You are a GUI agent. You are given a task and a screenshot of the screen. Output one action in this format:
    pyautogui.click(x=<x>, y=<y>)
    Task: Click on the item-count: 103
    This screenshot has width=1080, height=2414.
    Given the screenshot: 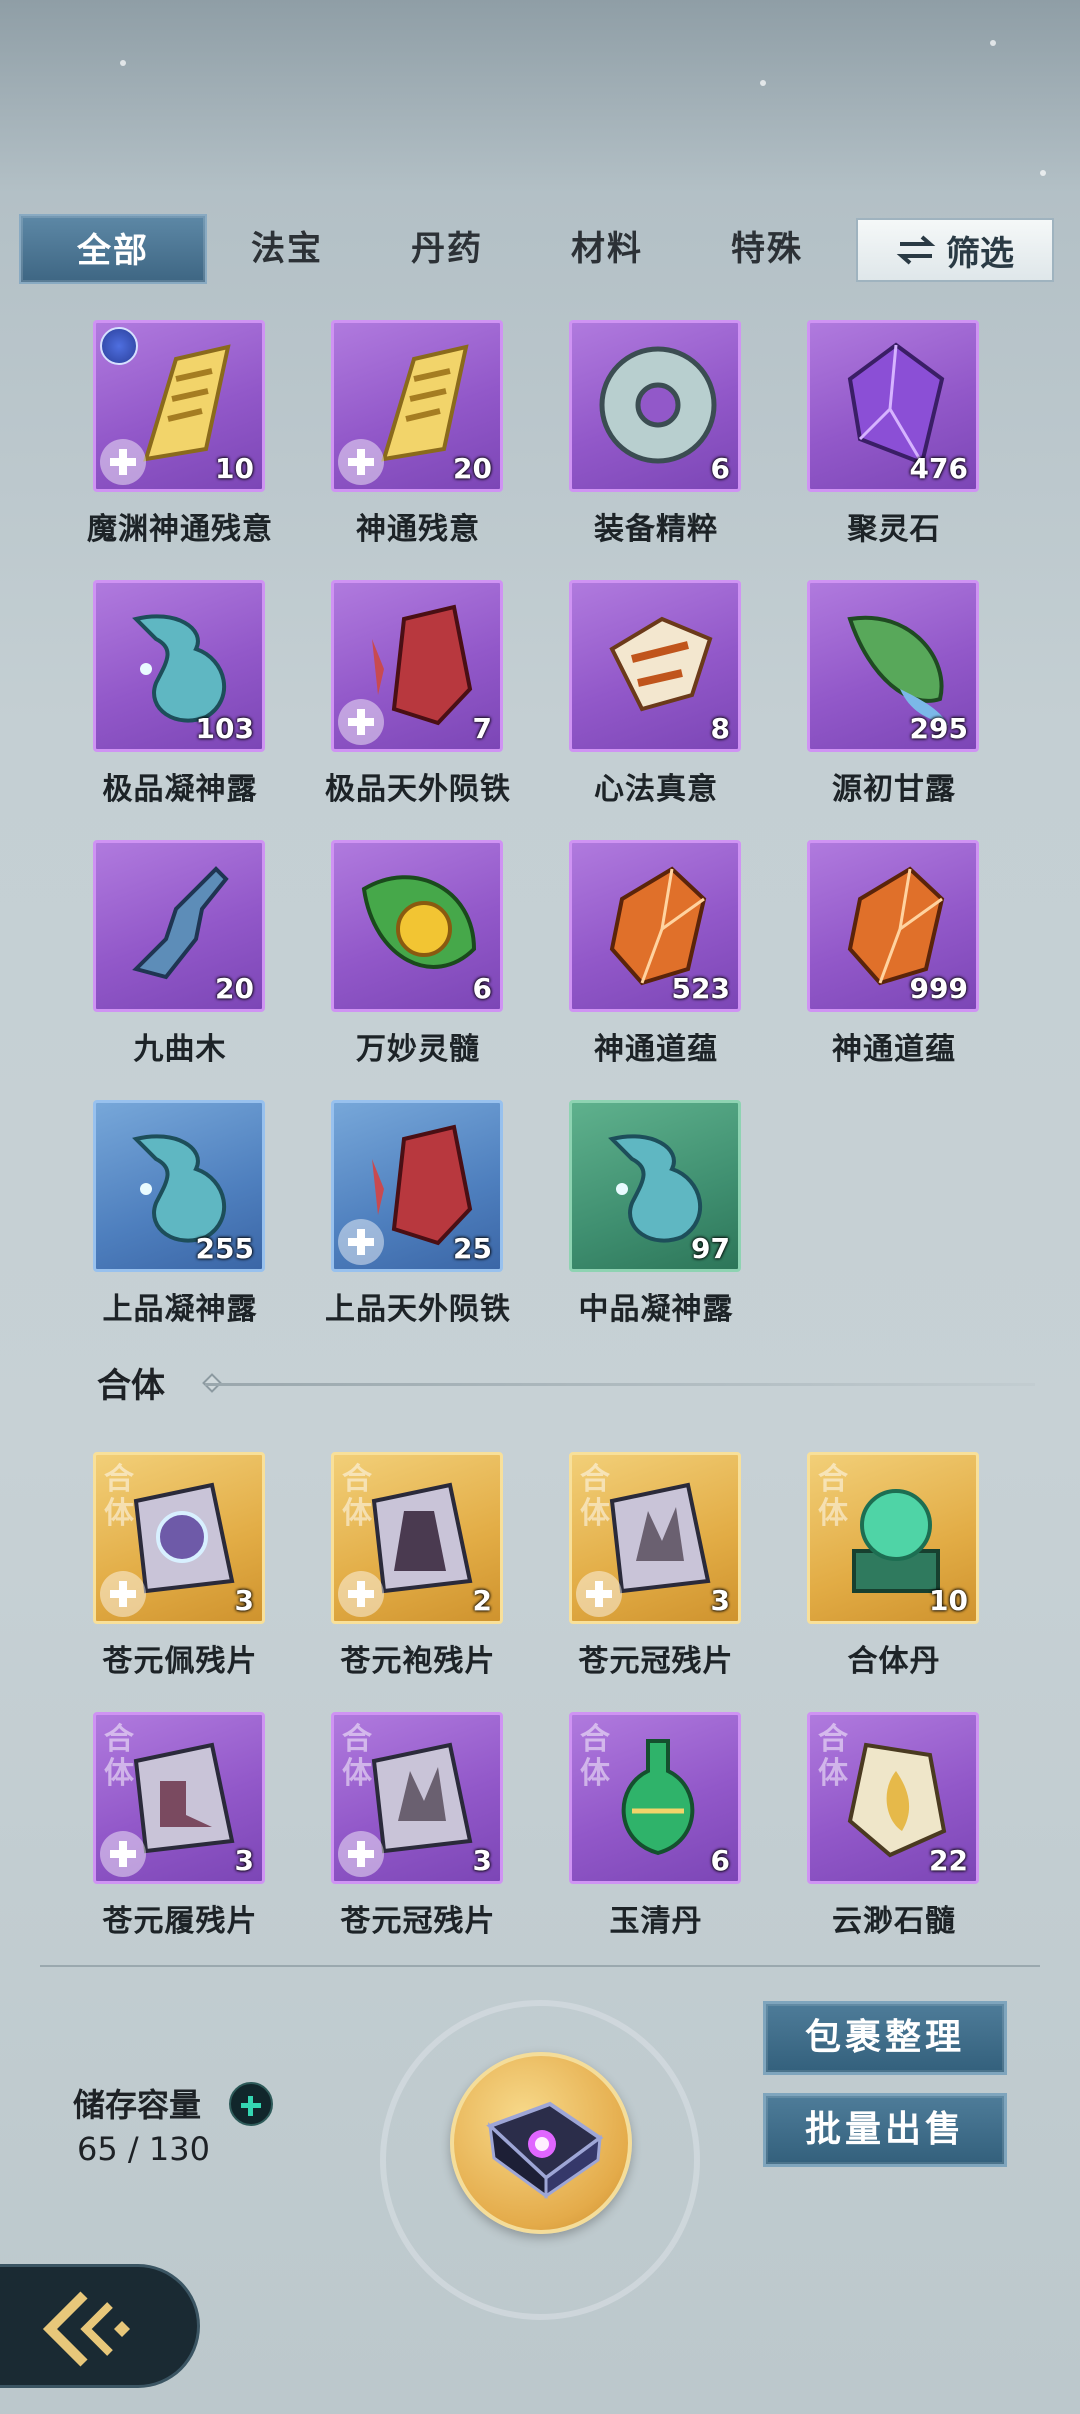 What is the action you would take?
    pyautogui.click(x=224, y=728)
    